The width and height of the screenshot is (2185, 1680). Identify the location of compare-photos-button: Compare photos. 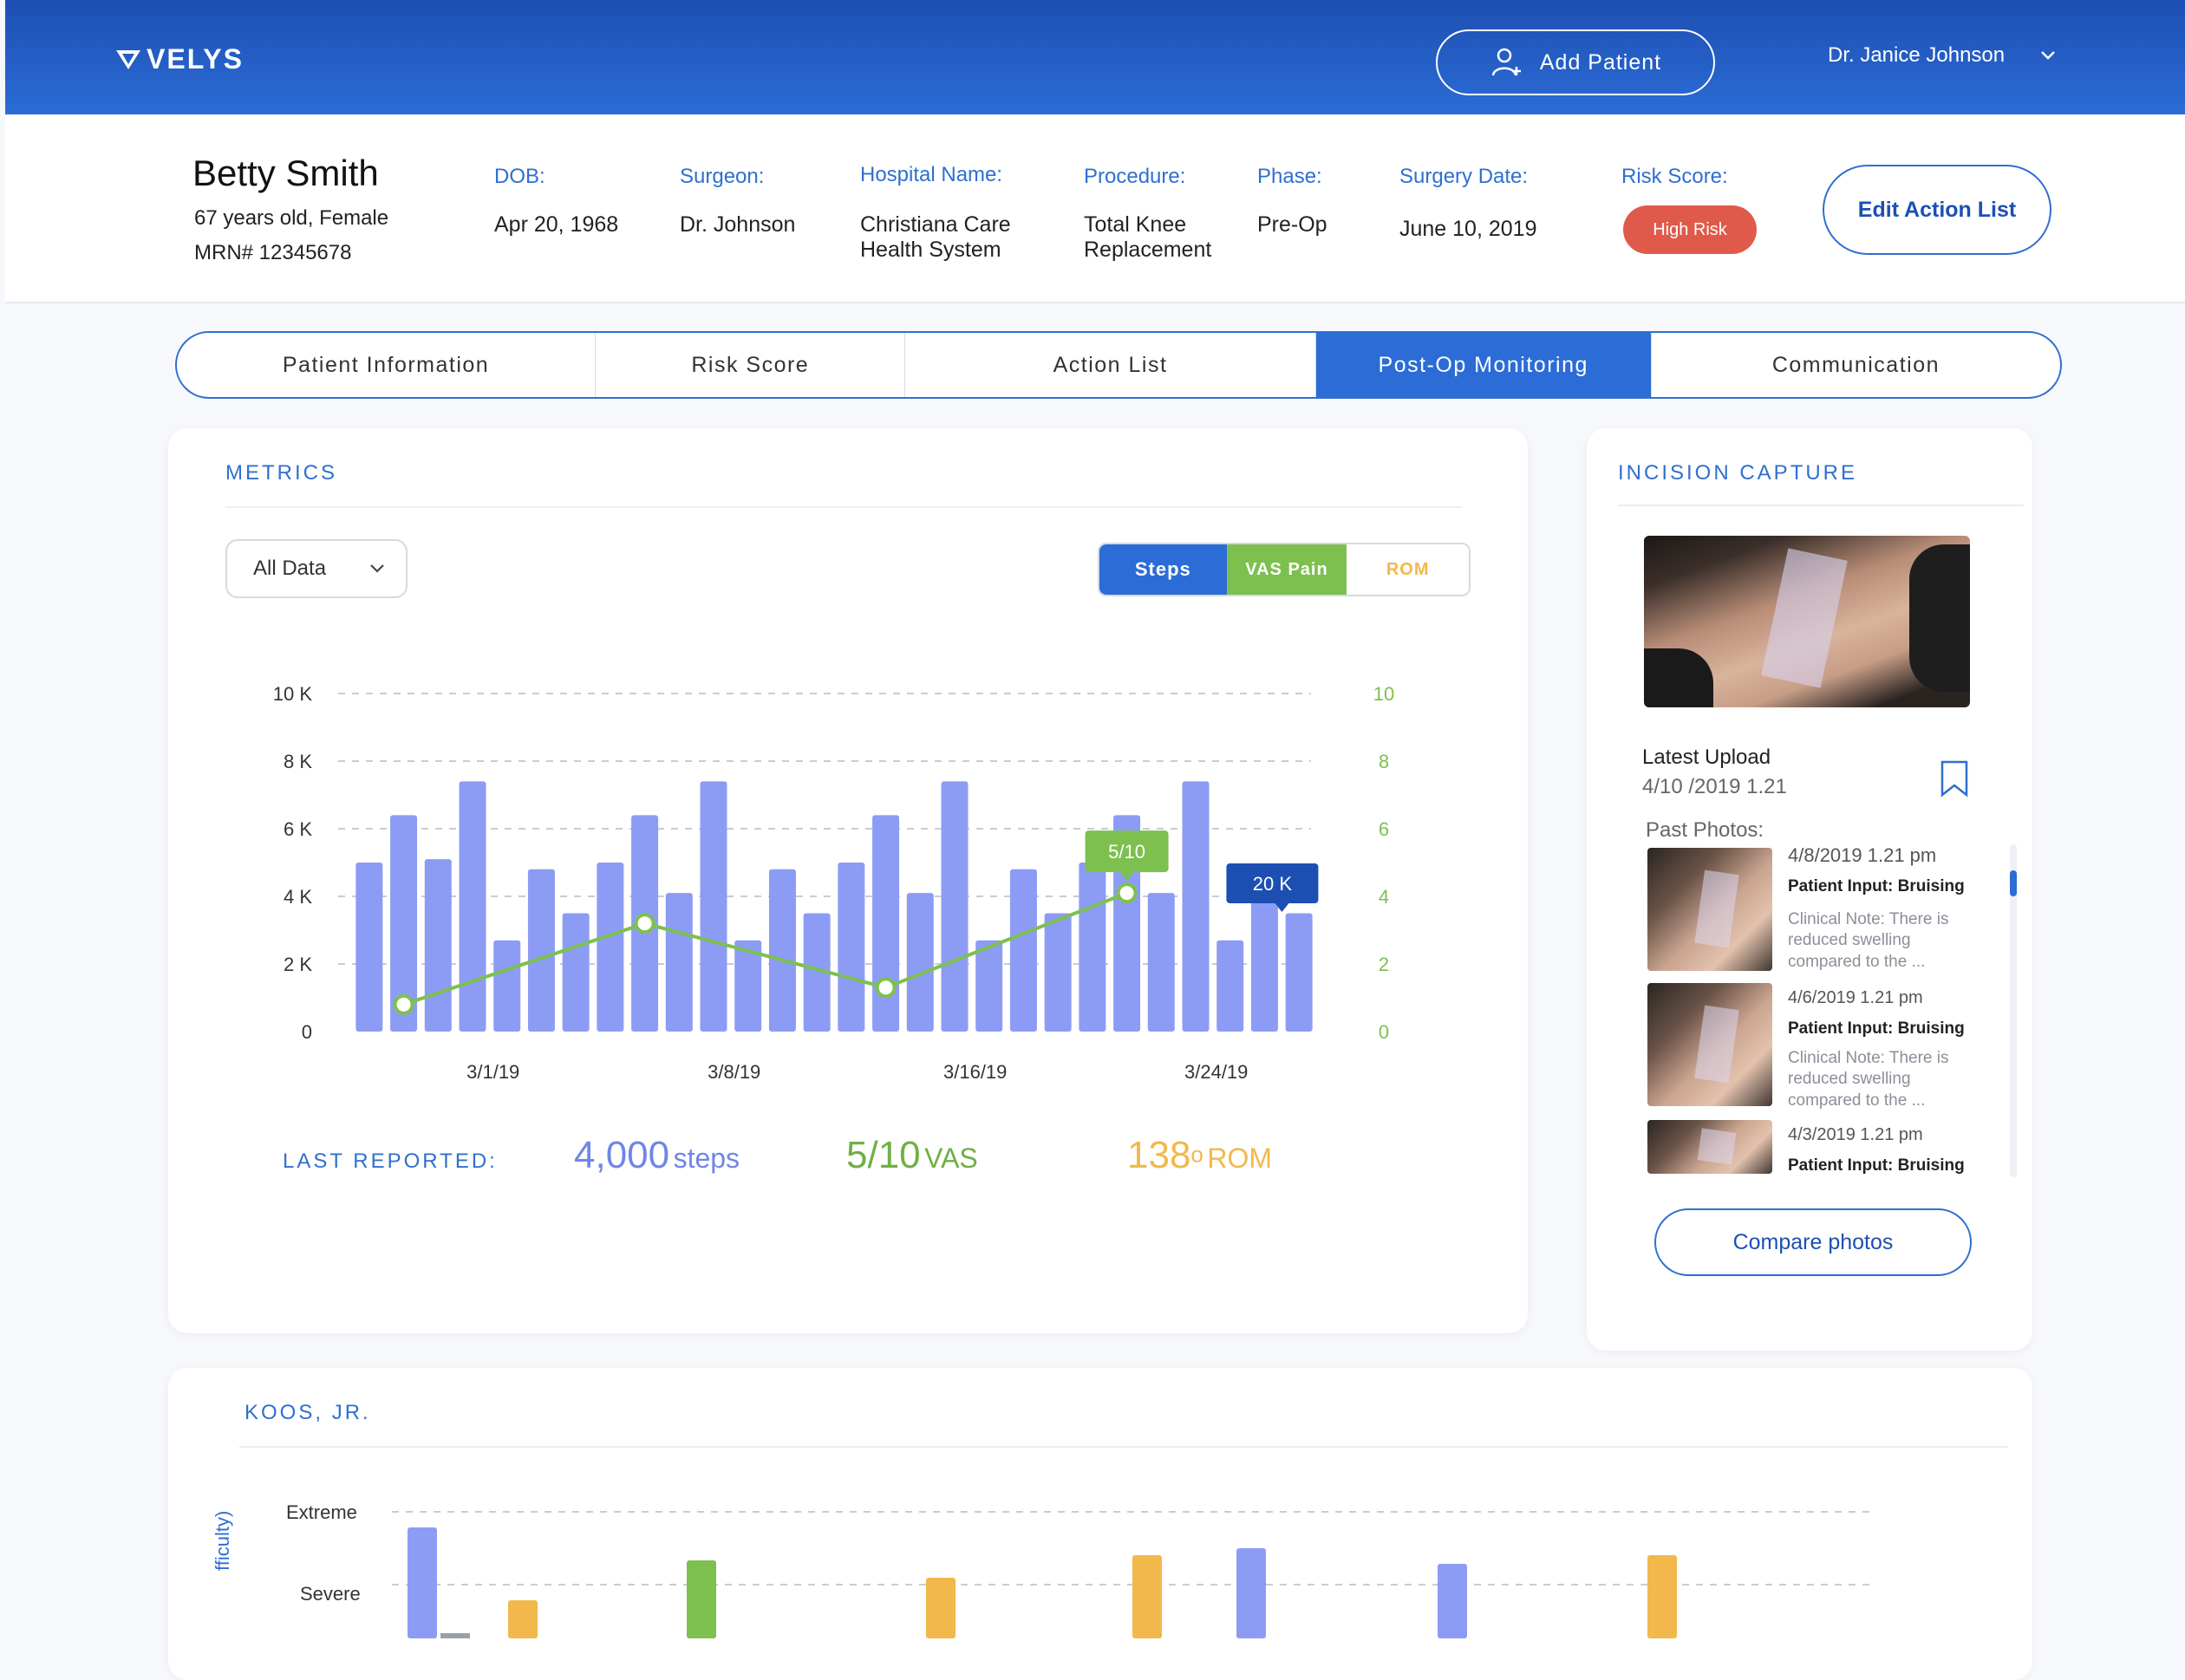
(1813, 1242).